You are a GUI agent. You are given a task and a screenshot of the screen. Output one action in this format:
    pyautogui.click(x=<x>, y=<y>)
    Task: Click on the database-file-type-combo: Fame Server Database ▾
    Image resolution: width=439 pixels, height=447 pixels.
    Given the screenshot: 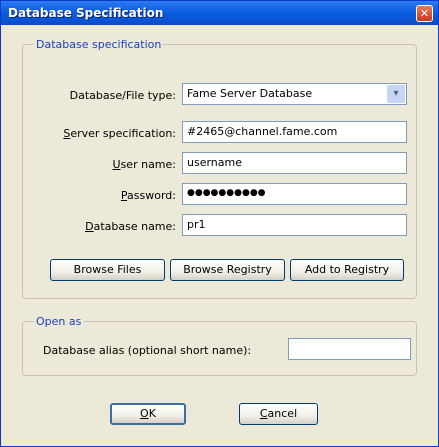 What is the action you would take?
    pyautogui.click(x=294, y=94)
    